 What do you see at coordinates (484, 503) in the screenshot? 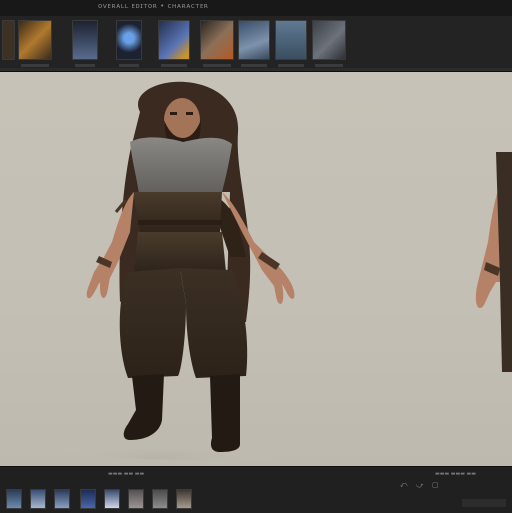
I see `panel-toggle-button` at bounding box center [484, 503].